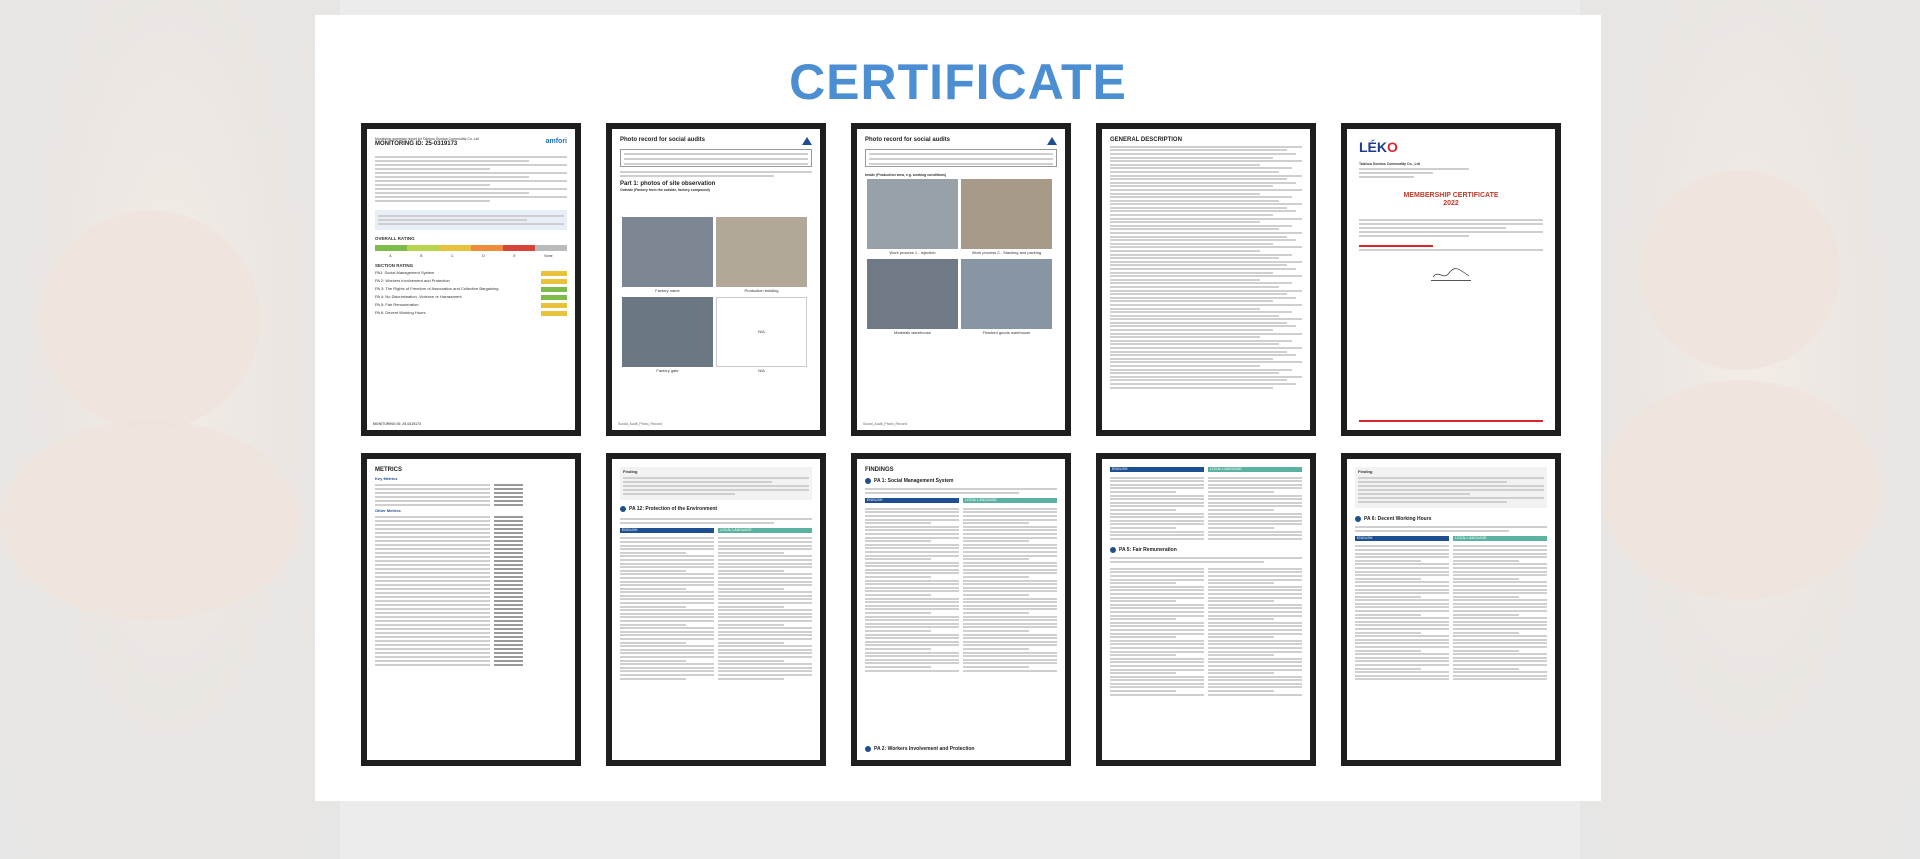 The width and height of the screenshot is (1920, 859). I want to click on subheading: Key Metrics, so click(386, 479).